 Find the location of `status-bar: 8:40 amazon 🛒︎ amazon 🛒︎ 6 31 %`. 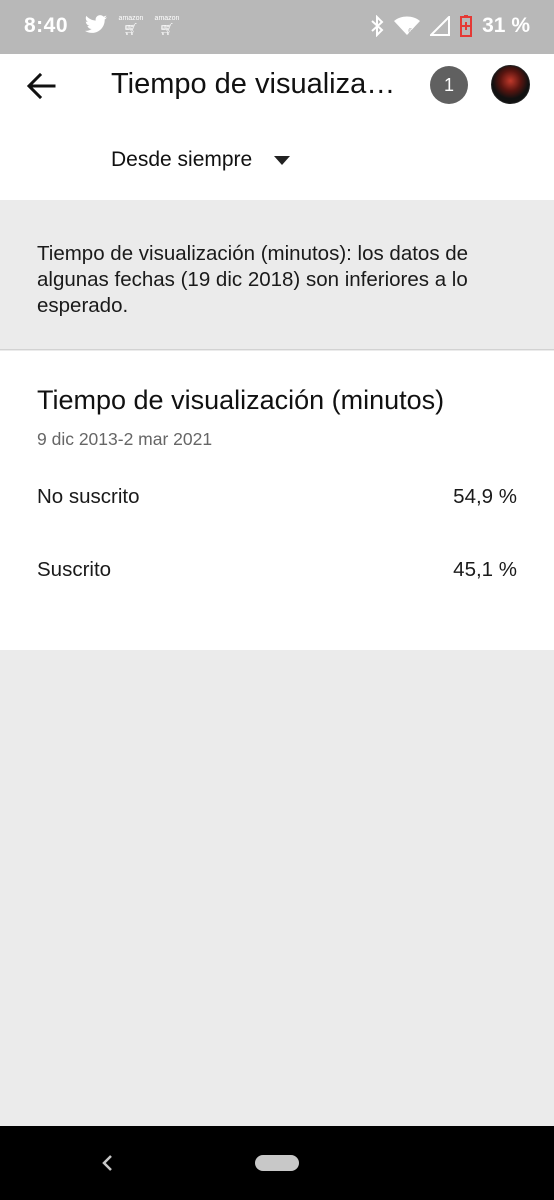

status-bar: 8:40 amazon 🛒︎ amazon 🛒︎ 6 31 % is located at coordinates (277, 27).